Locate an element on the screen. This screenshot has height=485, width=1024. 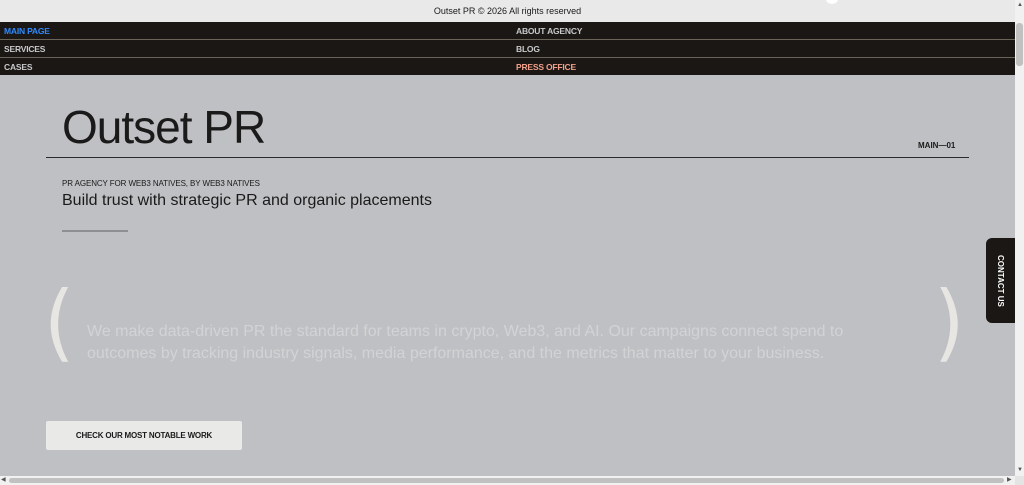
scroll-up-icon: ▲ is located at coordinates (1020, 5).